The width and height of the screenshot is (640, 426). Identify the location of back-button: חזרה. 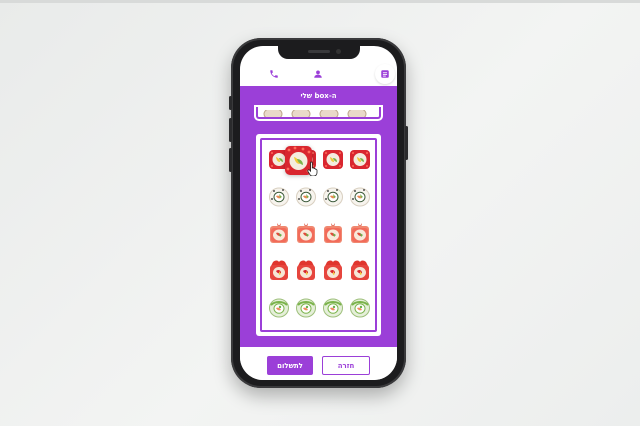
(346, 365).